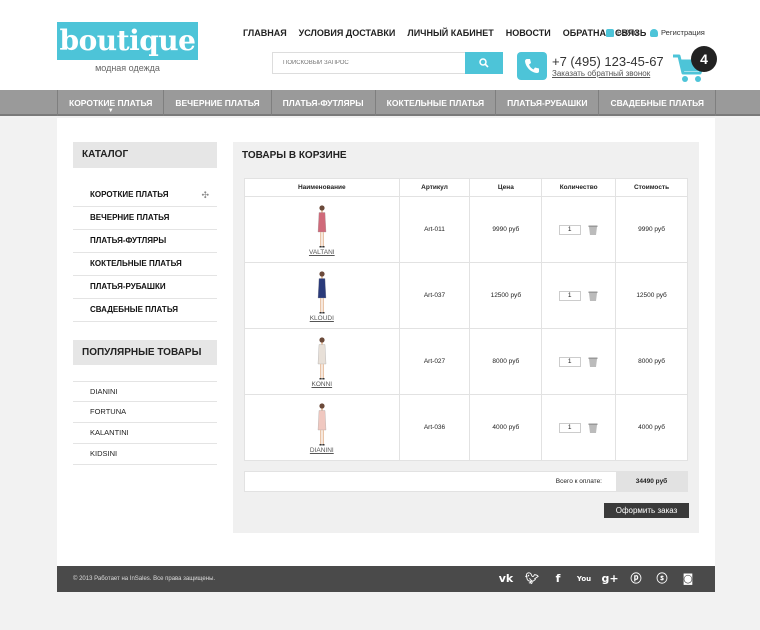 This screenshot has width=760, height=630. What do you see at coordinates (205, 195) in the screenshot?
I see `expand-icon: ✣` at bounding box center [205, 195].